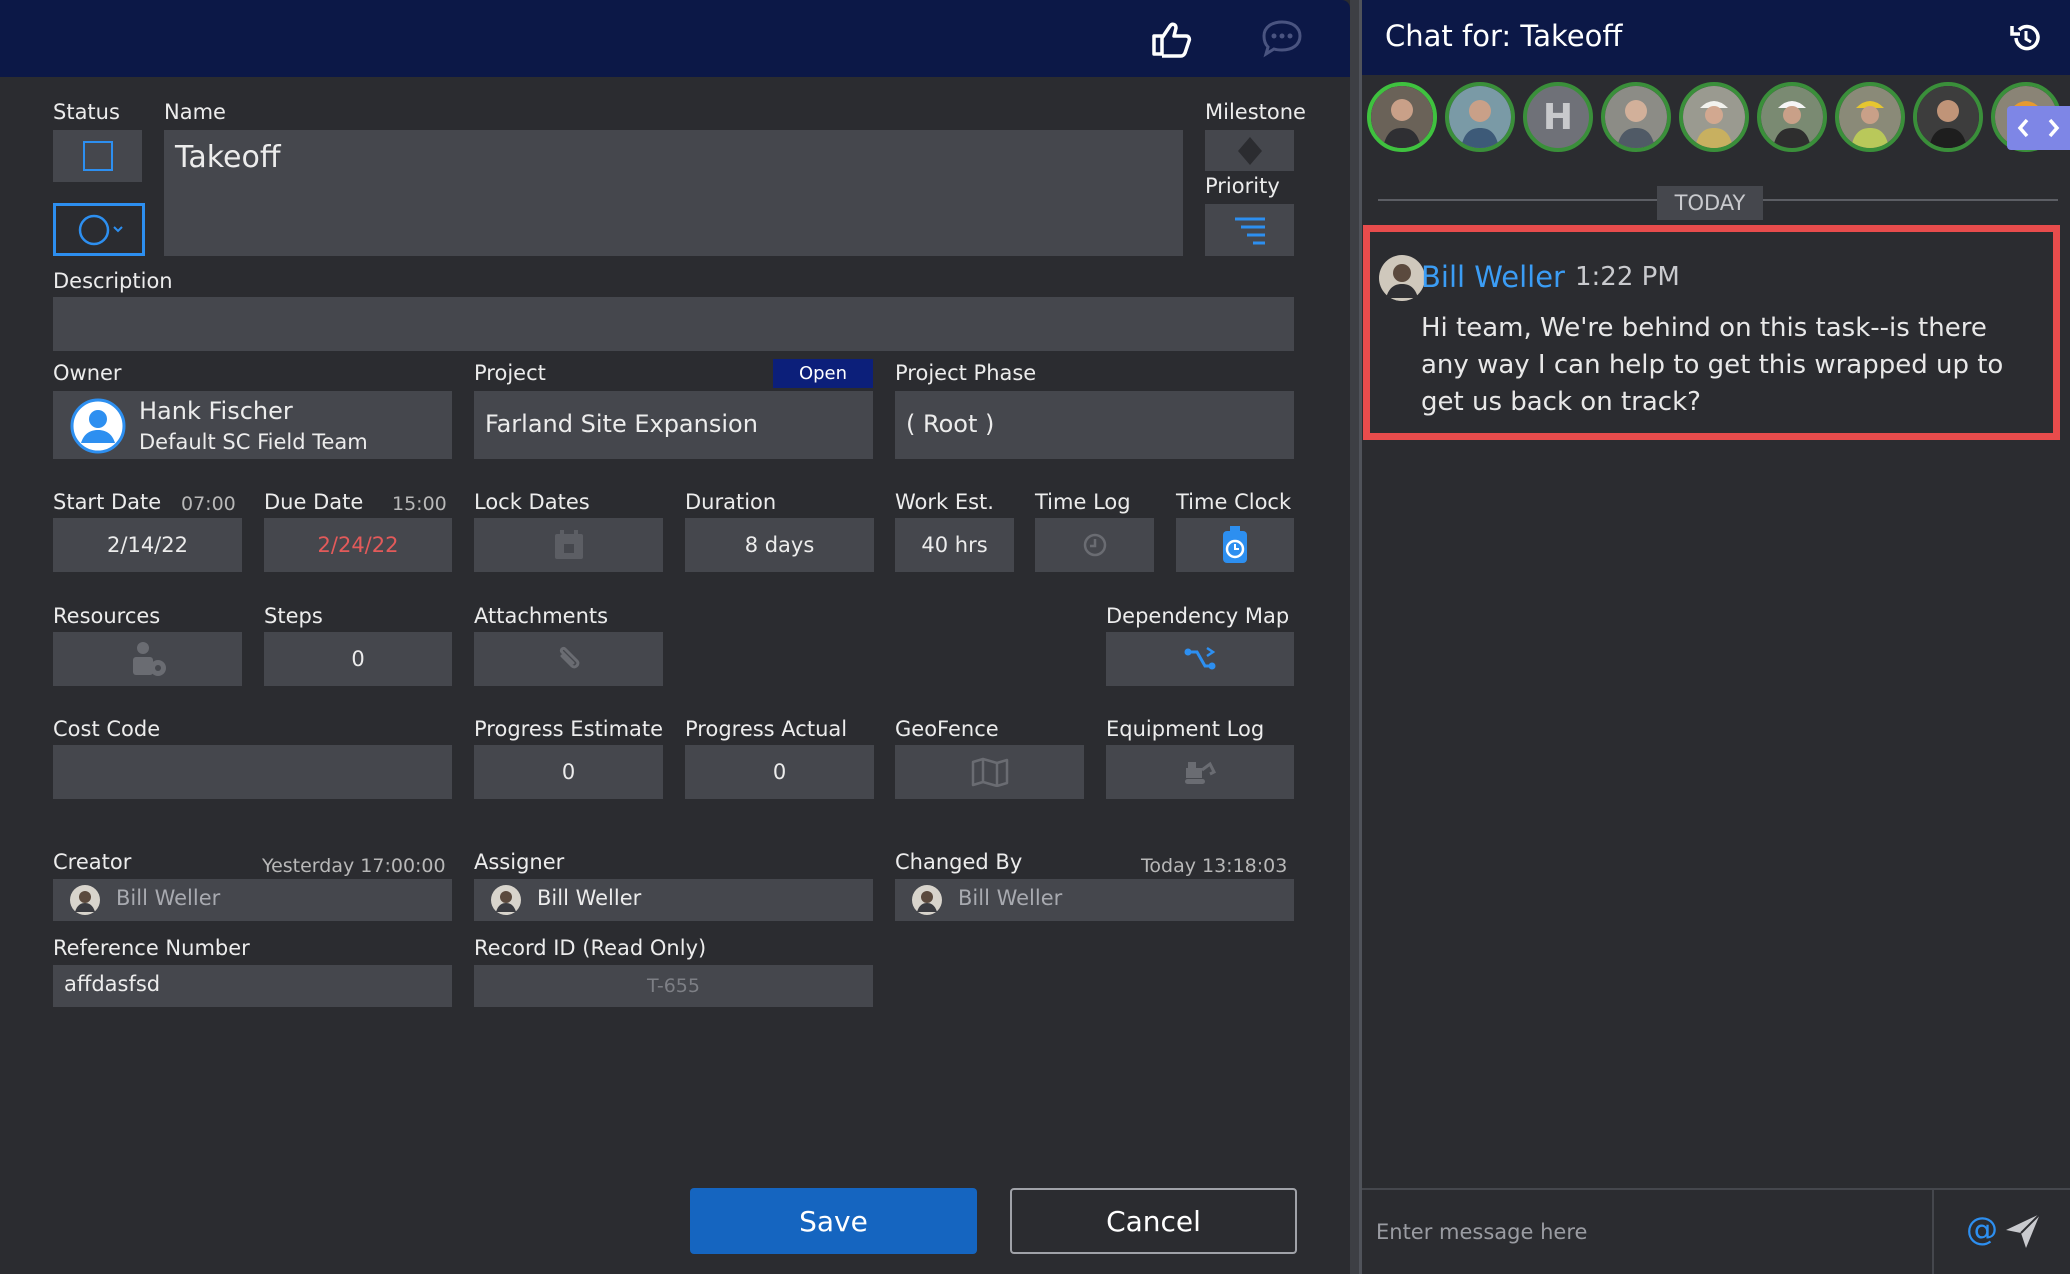 The height and width of the screenshot is (1274, 2070). I want to click on message-author: Bill Weller, so click(1493, 277).